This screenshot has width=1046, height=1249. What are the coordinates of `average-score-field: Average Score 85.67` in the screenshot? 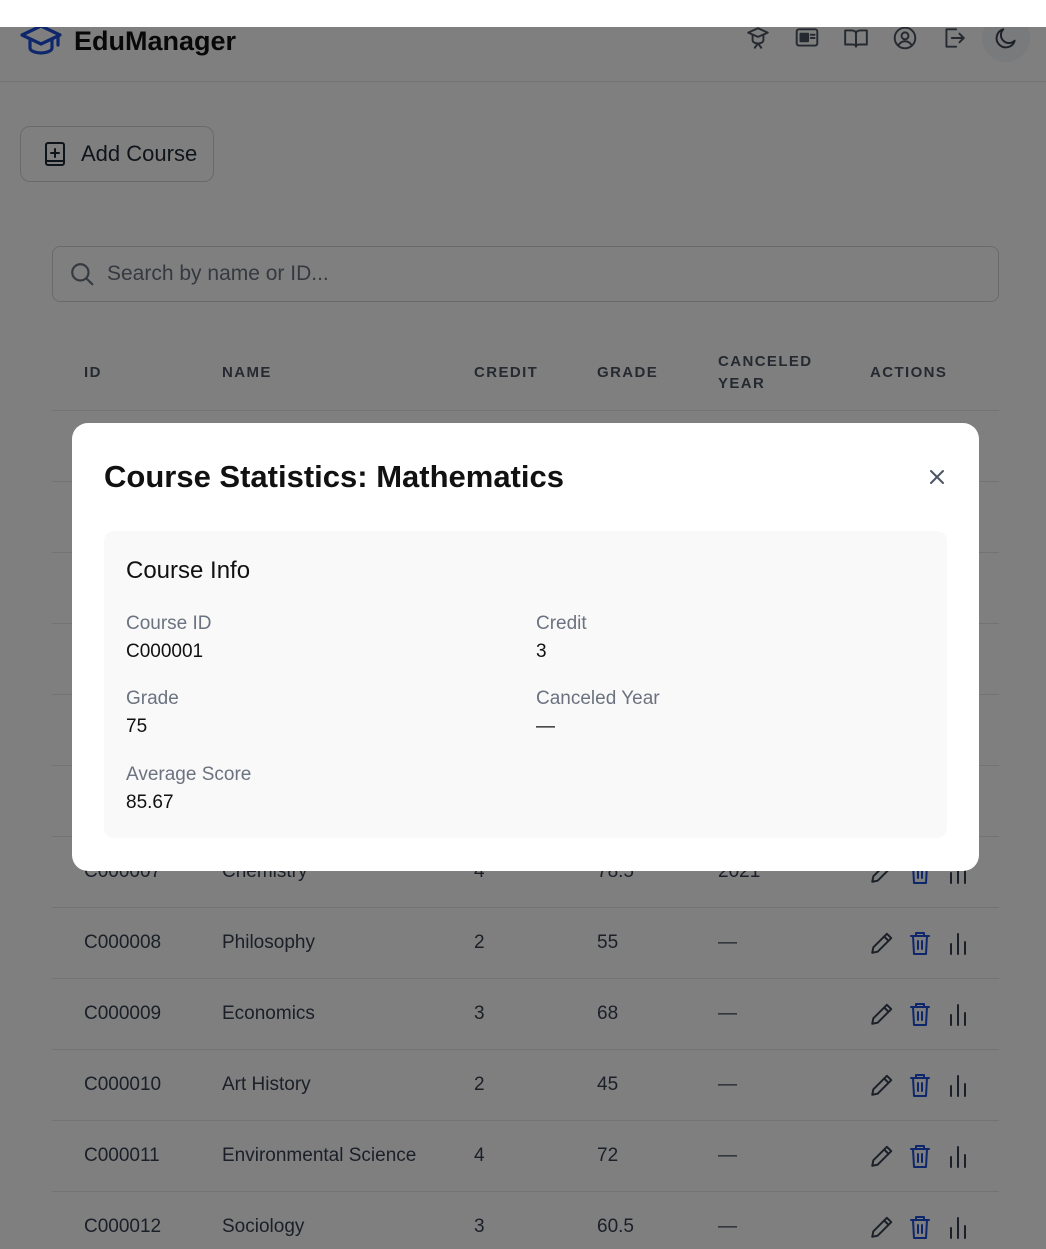 It's located at (188, 789).